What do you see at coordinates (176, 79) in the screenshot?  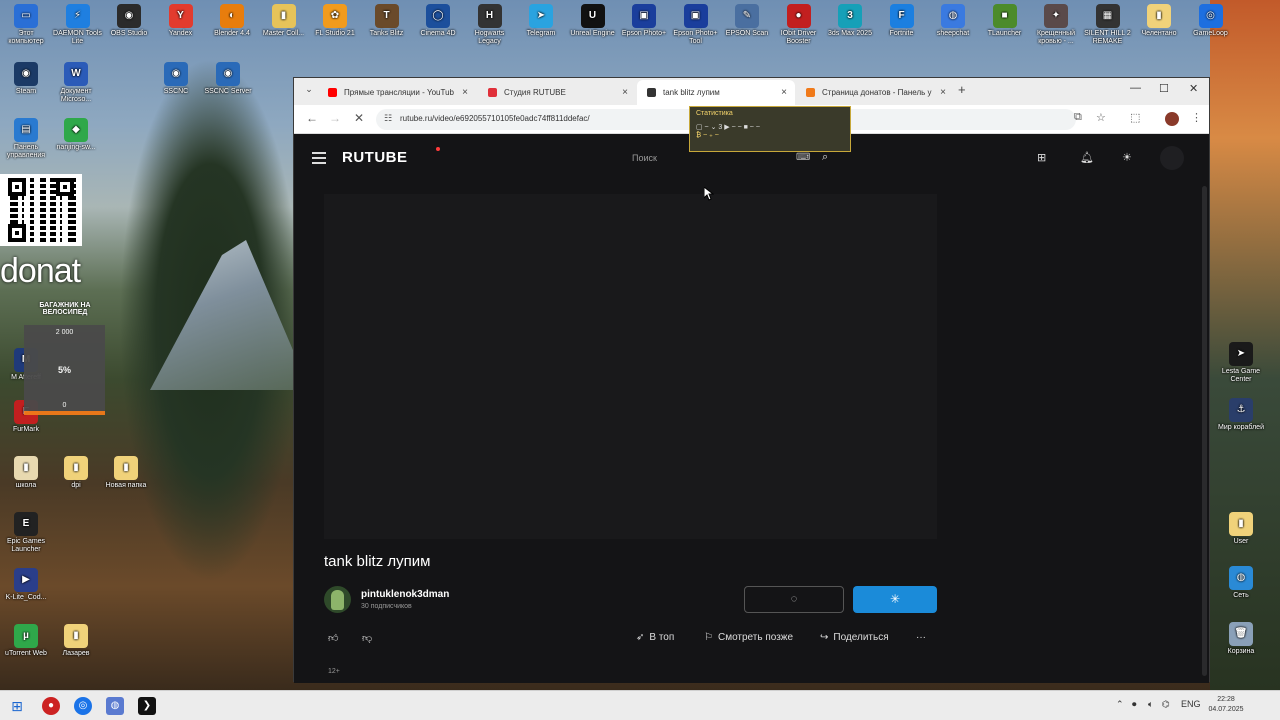 I see `desktop-icon-left-2: ◉ SSCNC` at bounding box center [176, 79].